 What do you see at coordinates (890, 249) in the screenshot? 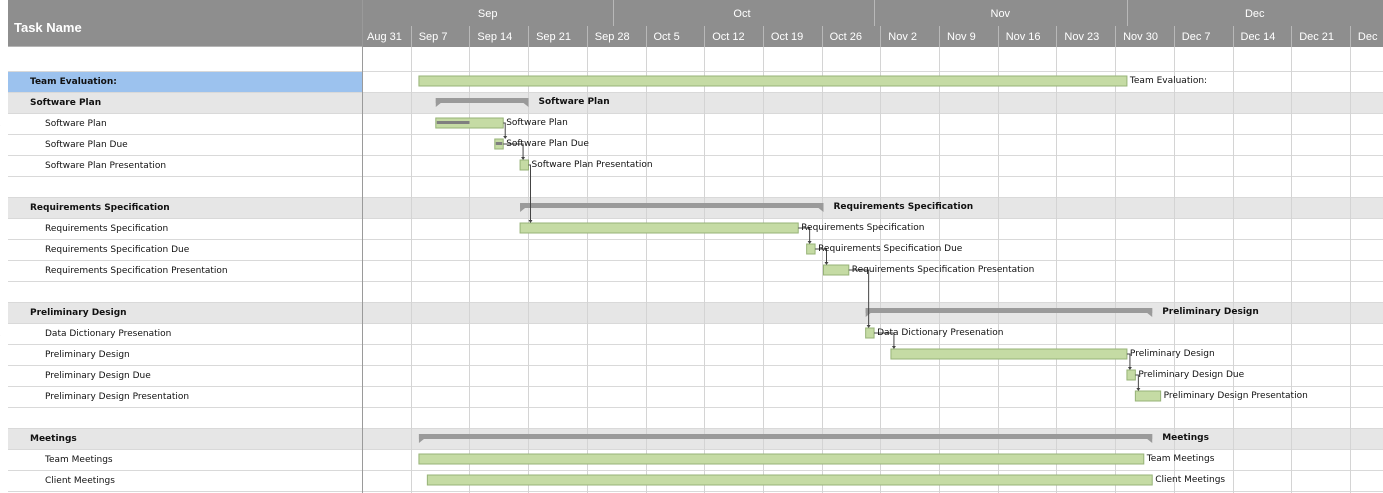
I see `task-bar-label: Requirements Specification Due` at bounding box center [890, 249].